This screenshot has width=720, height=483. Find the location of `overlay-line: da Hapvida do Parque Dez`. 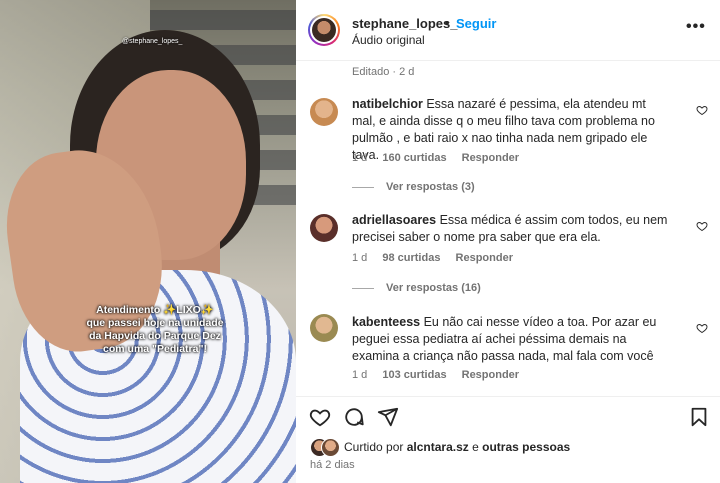

overlay-line: da Hapvida do Parque Dez is located at coordinates (155, 336).